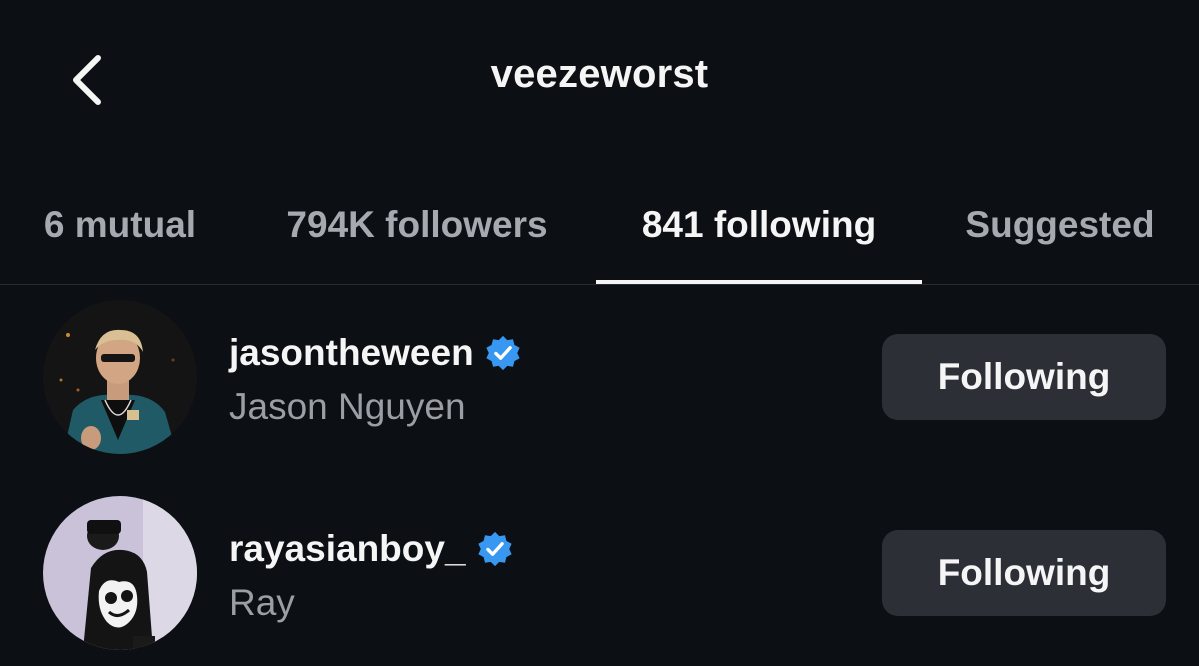  I want to click on username-text: rayasianboy_, so click(347, 548).